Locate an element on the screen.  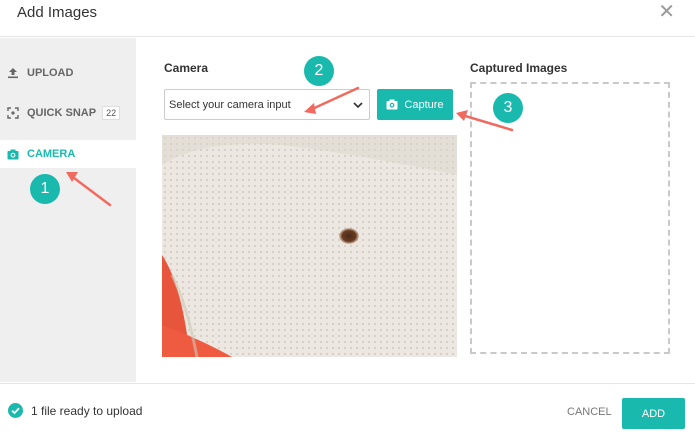
dialog-header: Add Images ✕ is located at coordinates (347, 18).